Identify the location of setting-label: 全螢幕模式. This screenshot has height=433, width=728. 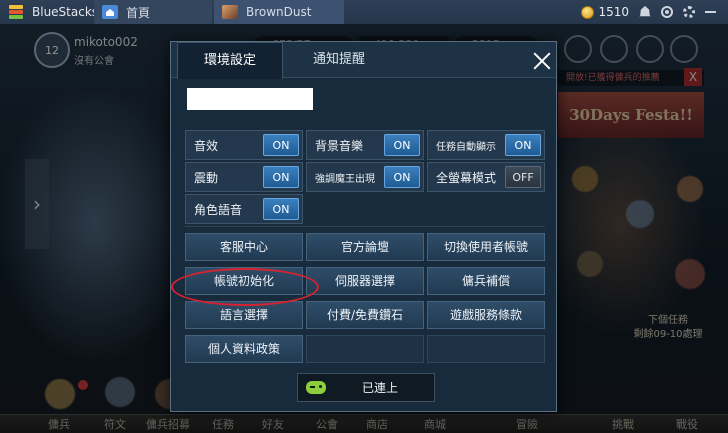
(466, 177).